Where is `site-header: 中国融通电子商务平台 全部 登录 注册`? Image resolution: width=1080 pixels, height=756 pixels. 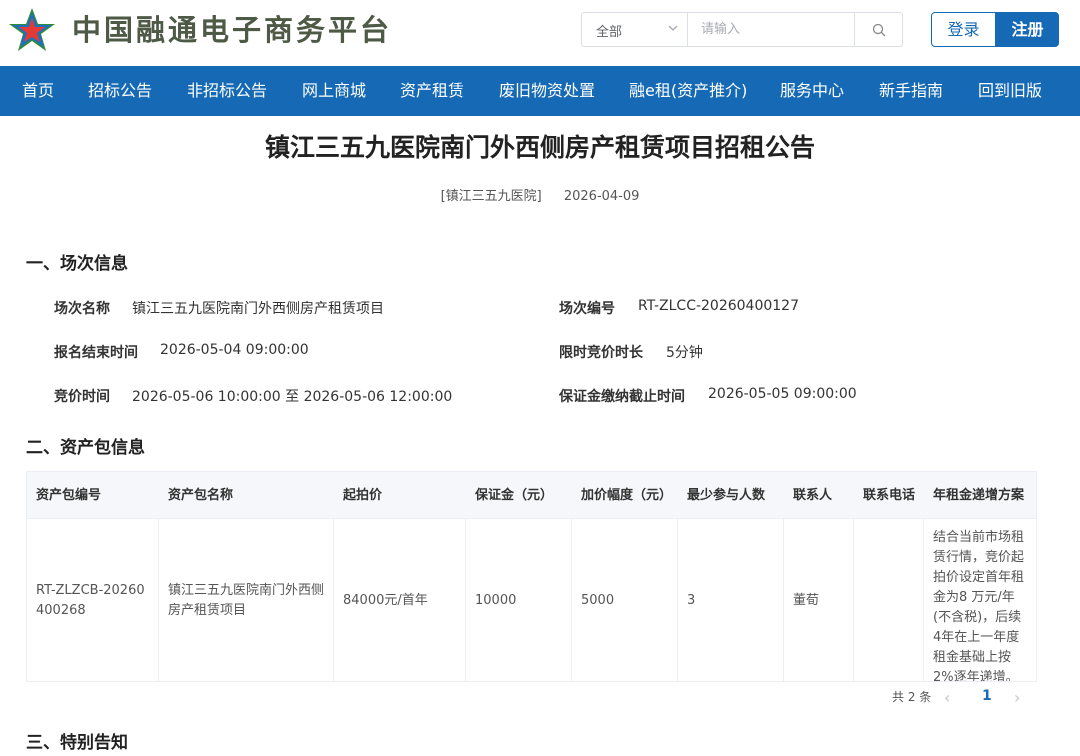 site-header: 中国融通电子商务平台 全部 登录 注册 is located at coordinates (540, 33).